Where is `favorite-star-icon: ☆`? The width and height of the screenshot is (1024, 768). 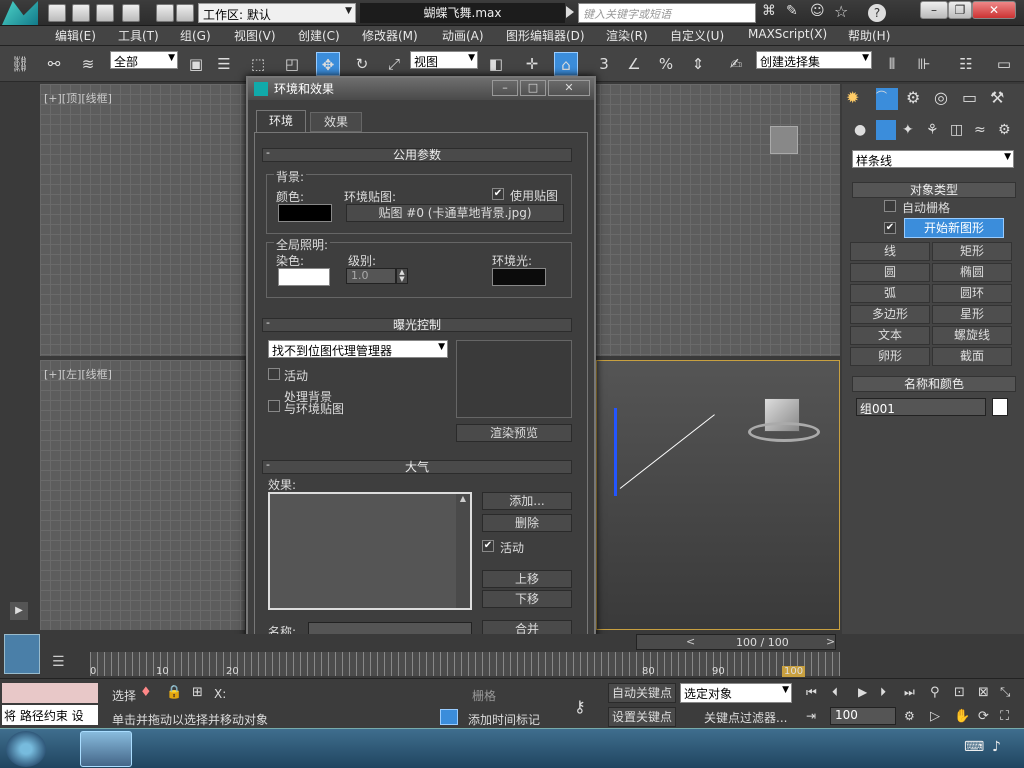 favorite-star-icon: ☆ is located at coordinates (841, 11).